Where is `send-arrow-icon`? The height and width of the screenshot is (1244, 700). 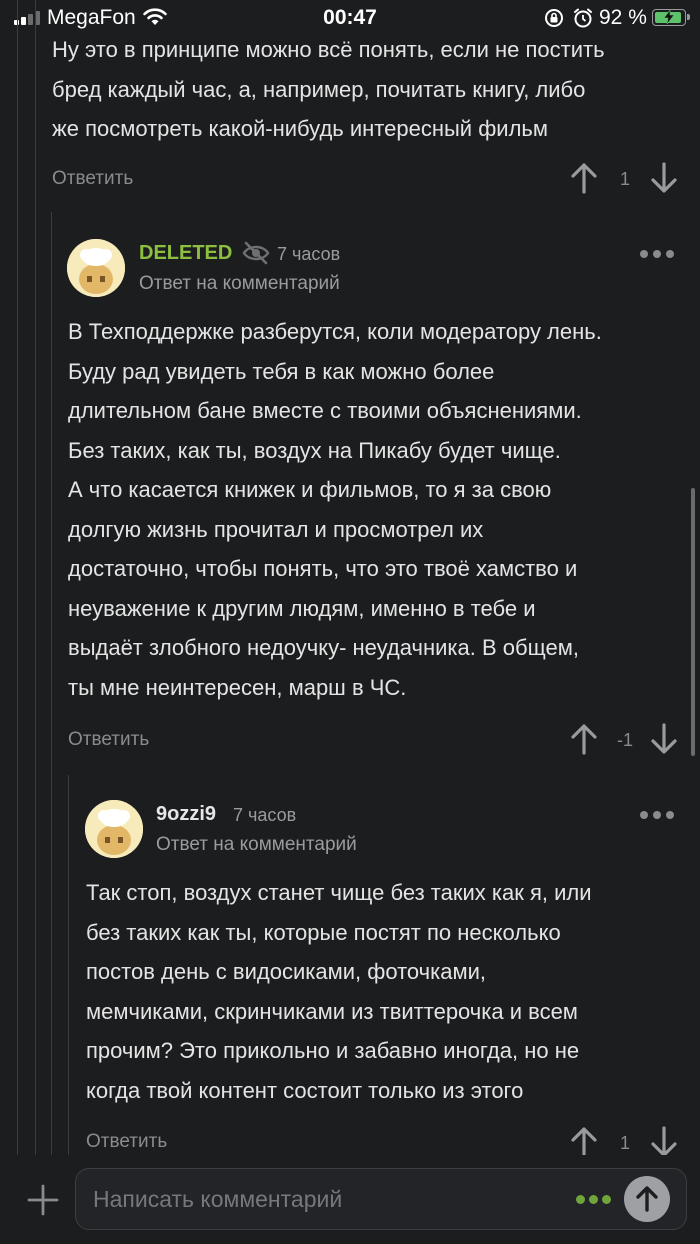 send-arrow-icon is located at coordinates (647, 1199).